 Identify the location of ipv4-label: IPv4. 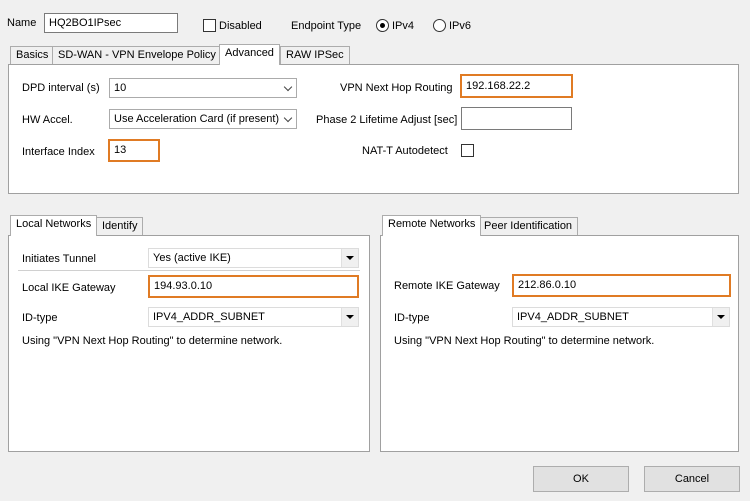
(403, 26).